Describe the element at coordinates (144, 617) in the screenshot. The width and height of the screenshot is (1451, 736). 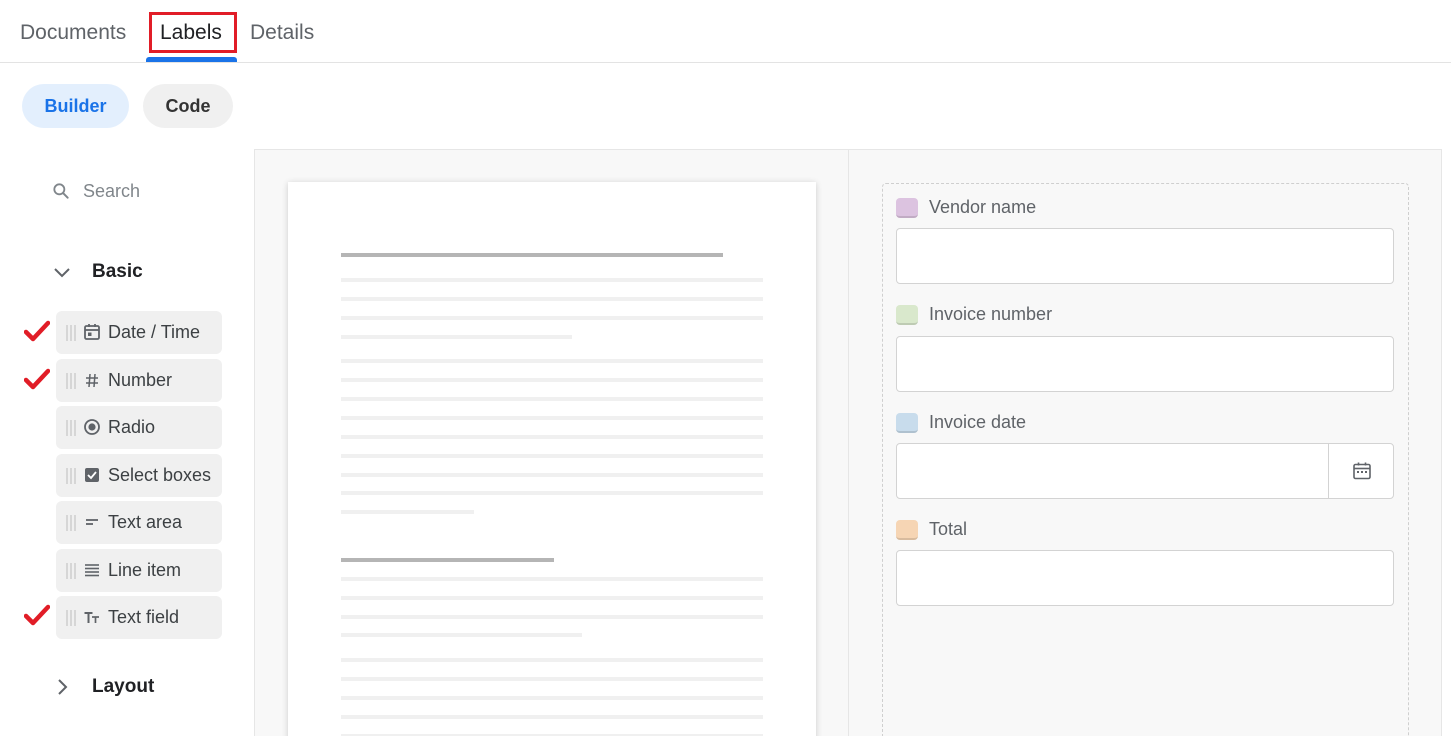
I see `component-label: Text field` at that location.